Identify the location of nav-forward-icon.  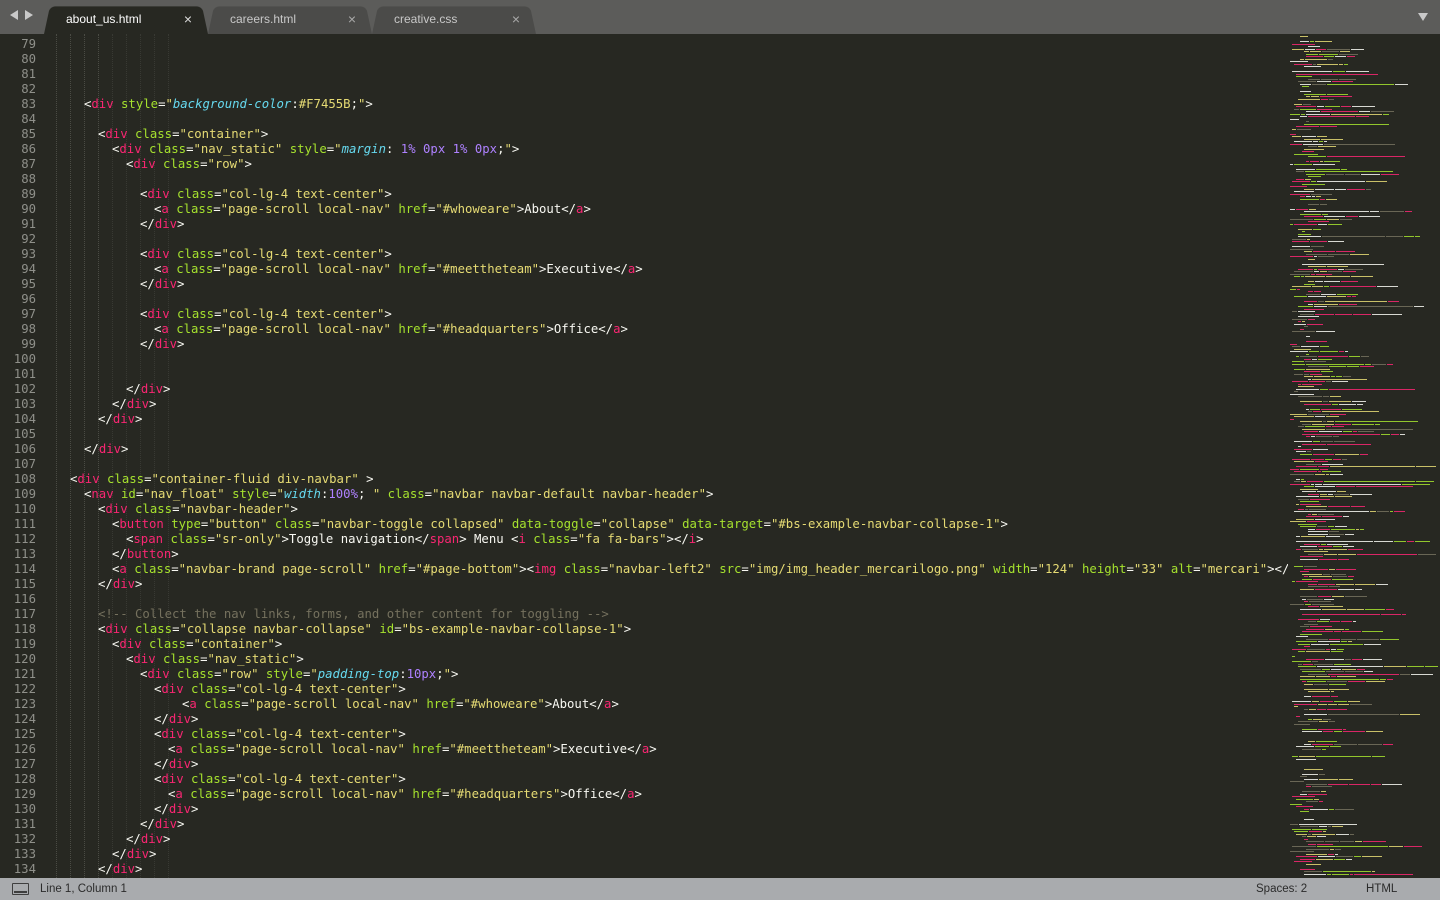
(29, 15).